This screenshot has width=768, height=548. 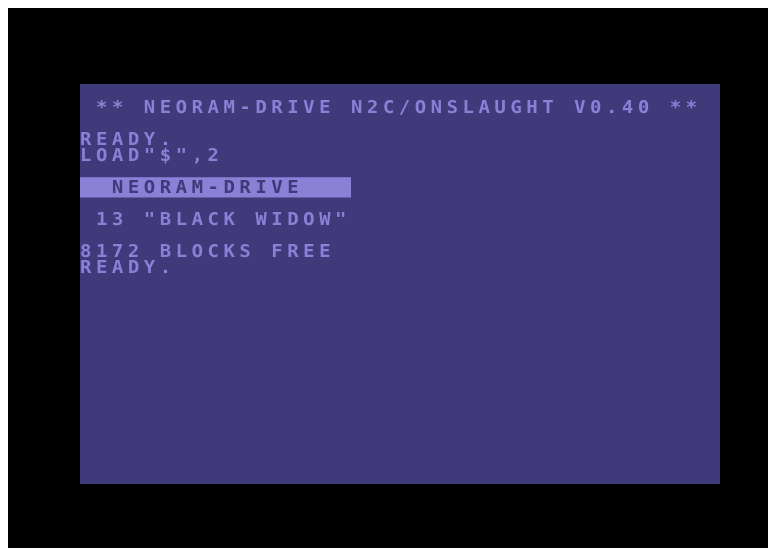 I want to click on startup-banner: ** NEORAM-DRIVE N2C/ONSLAUGHT V0.40 **, so click(x=391, y=107).